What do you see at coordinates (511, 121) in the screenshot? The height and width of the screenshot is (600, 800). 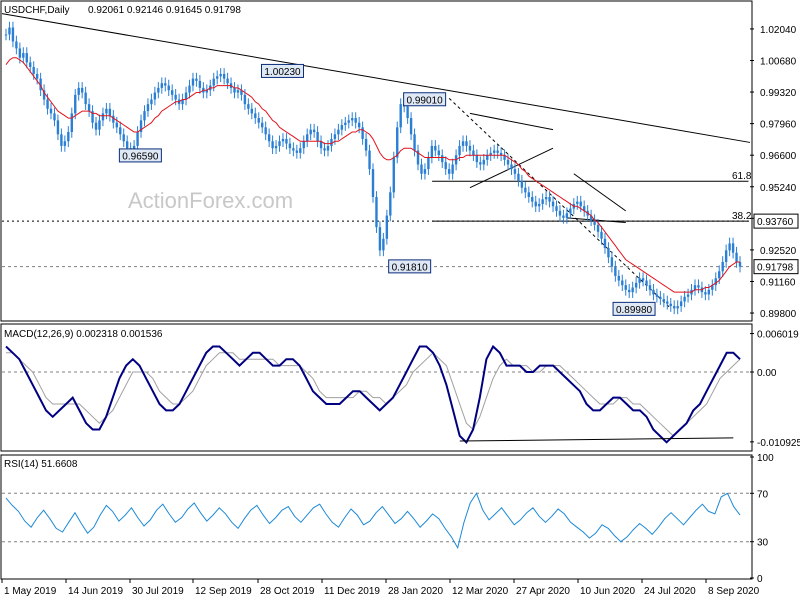 I see `triangle-upper` at bounding box center [511, 121].